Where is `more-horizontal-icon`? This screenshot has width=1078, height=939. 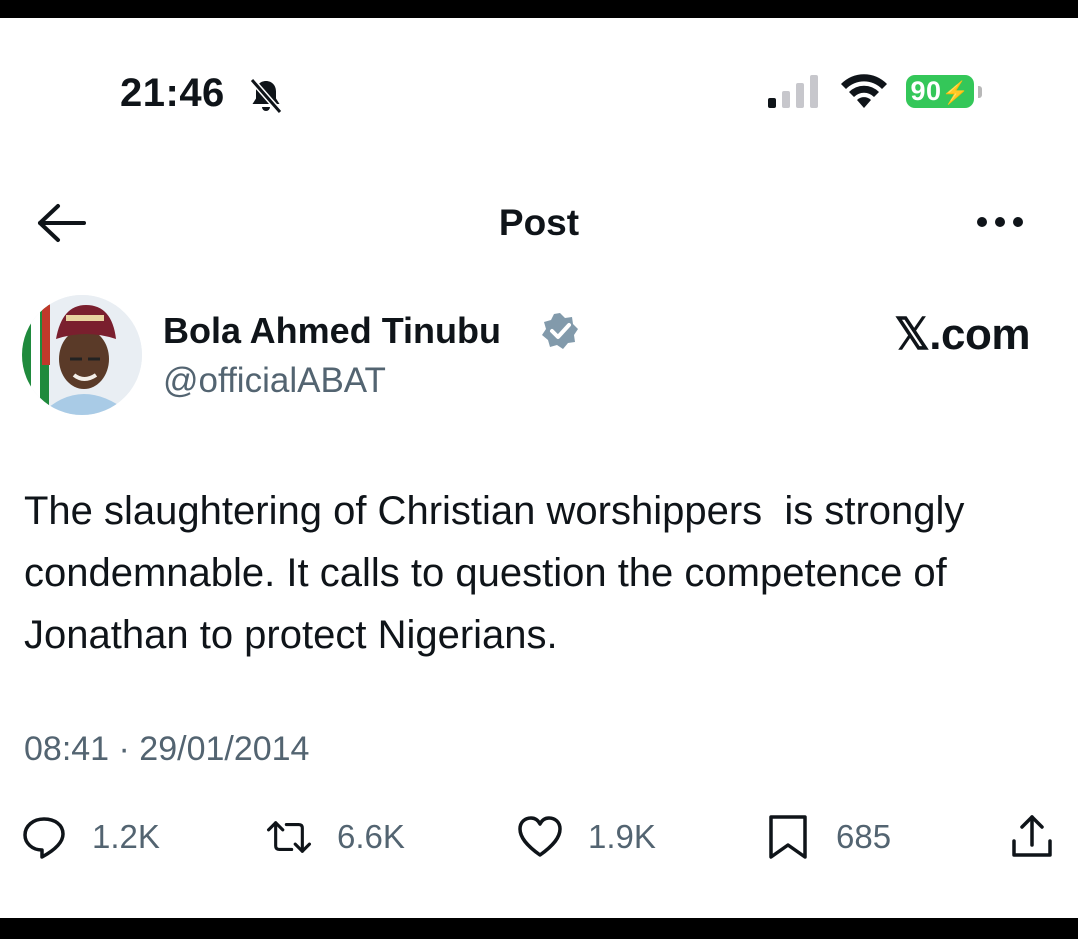 more-horizontal-icon is located at coordinates (1000, 222).